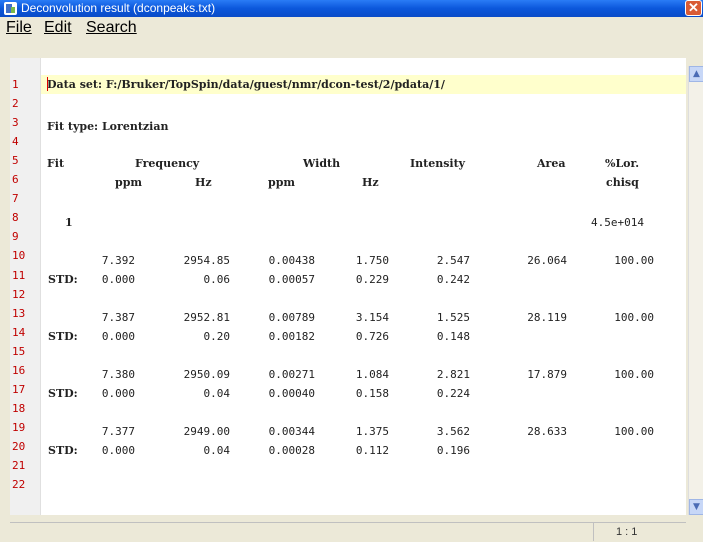 The width and height of the screenshot is (703, 542). What do you see at coordinates (547, 317) in the screenshot?
I see `peak-value: 28.119` at bounding box center [547, 317].